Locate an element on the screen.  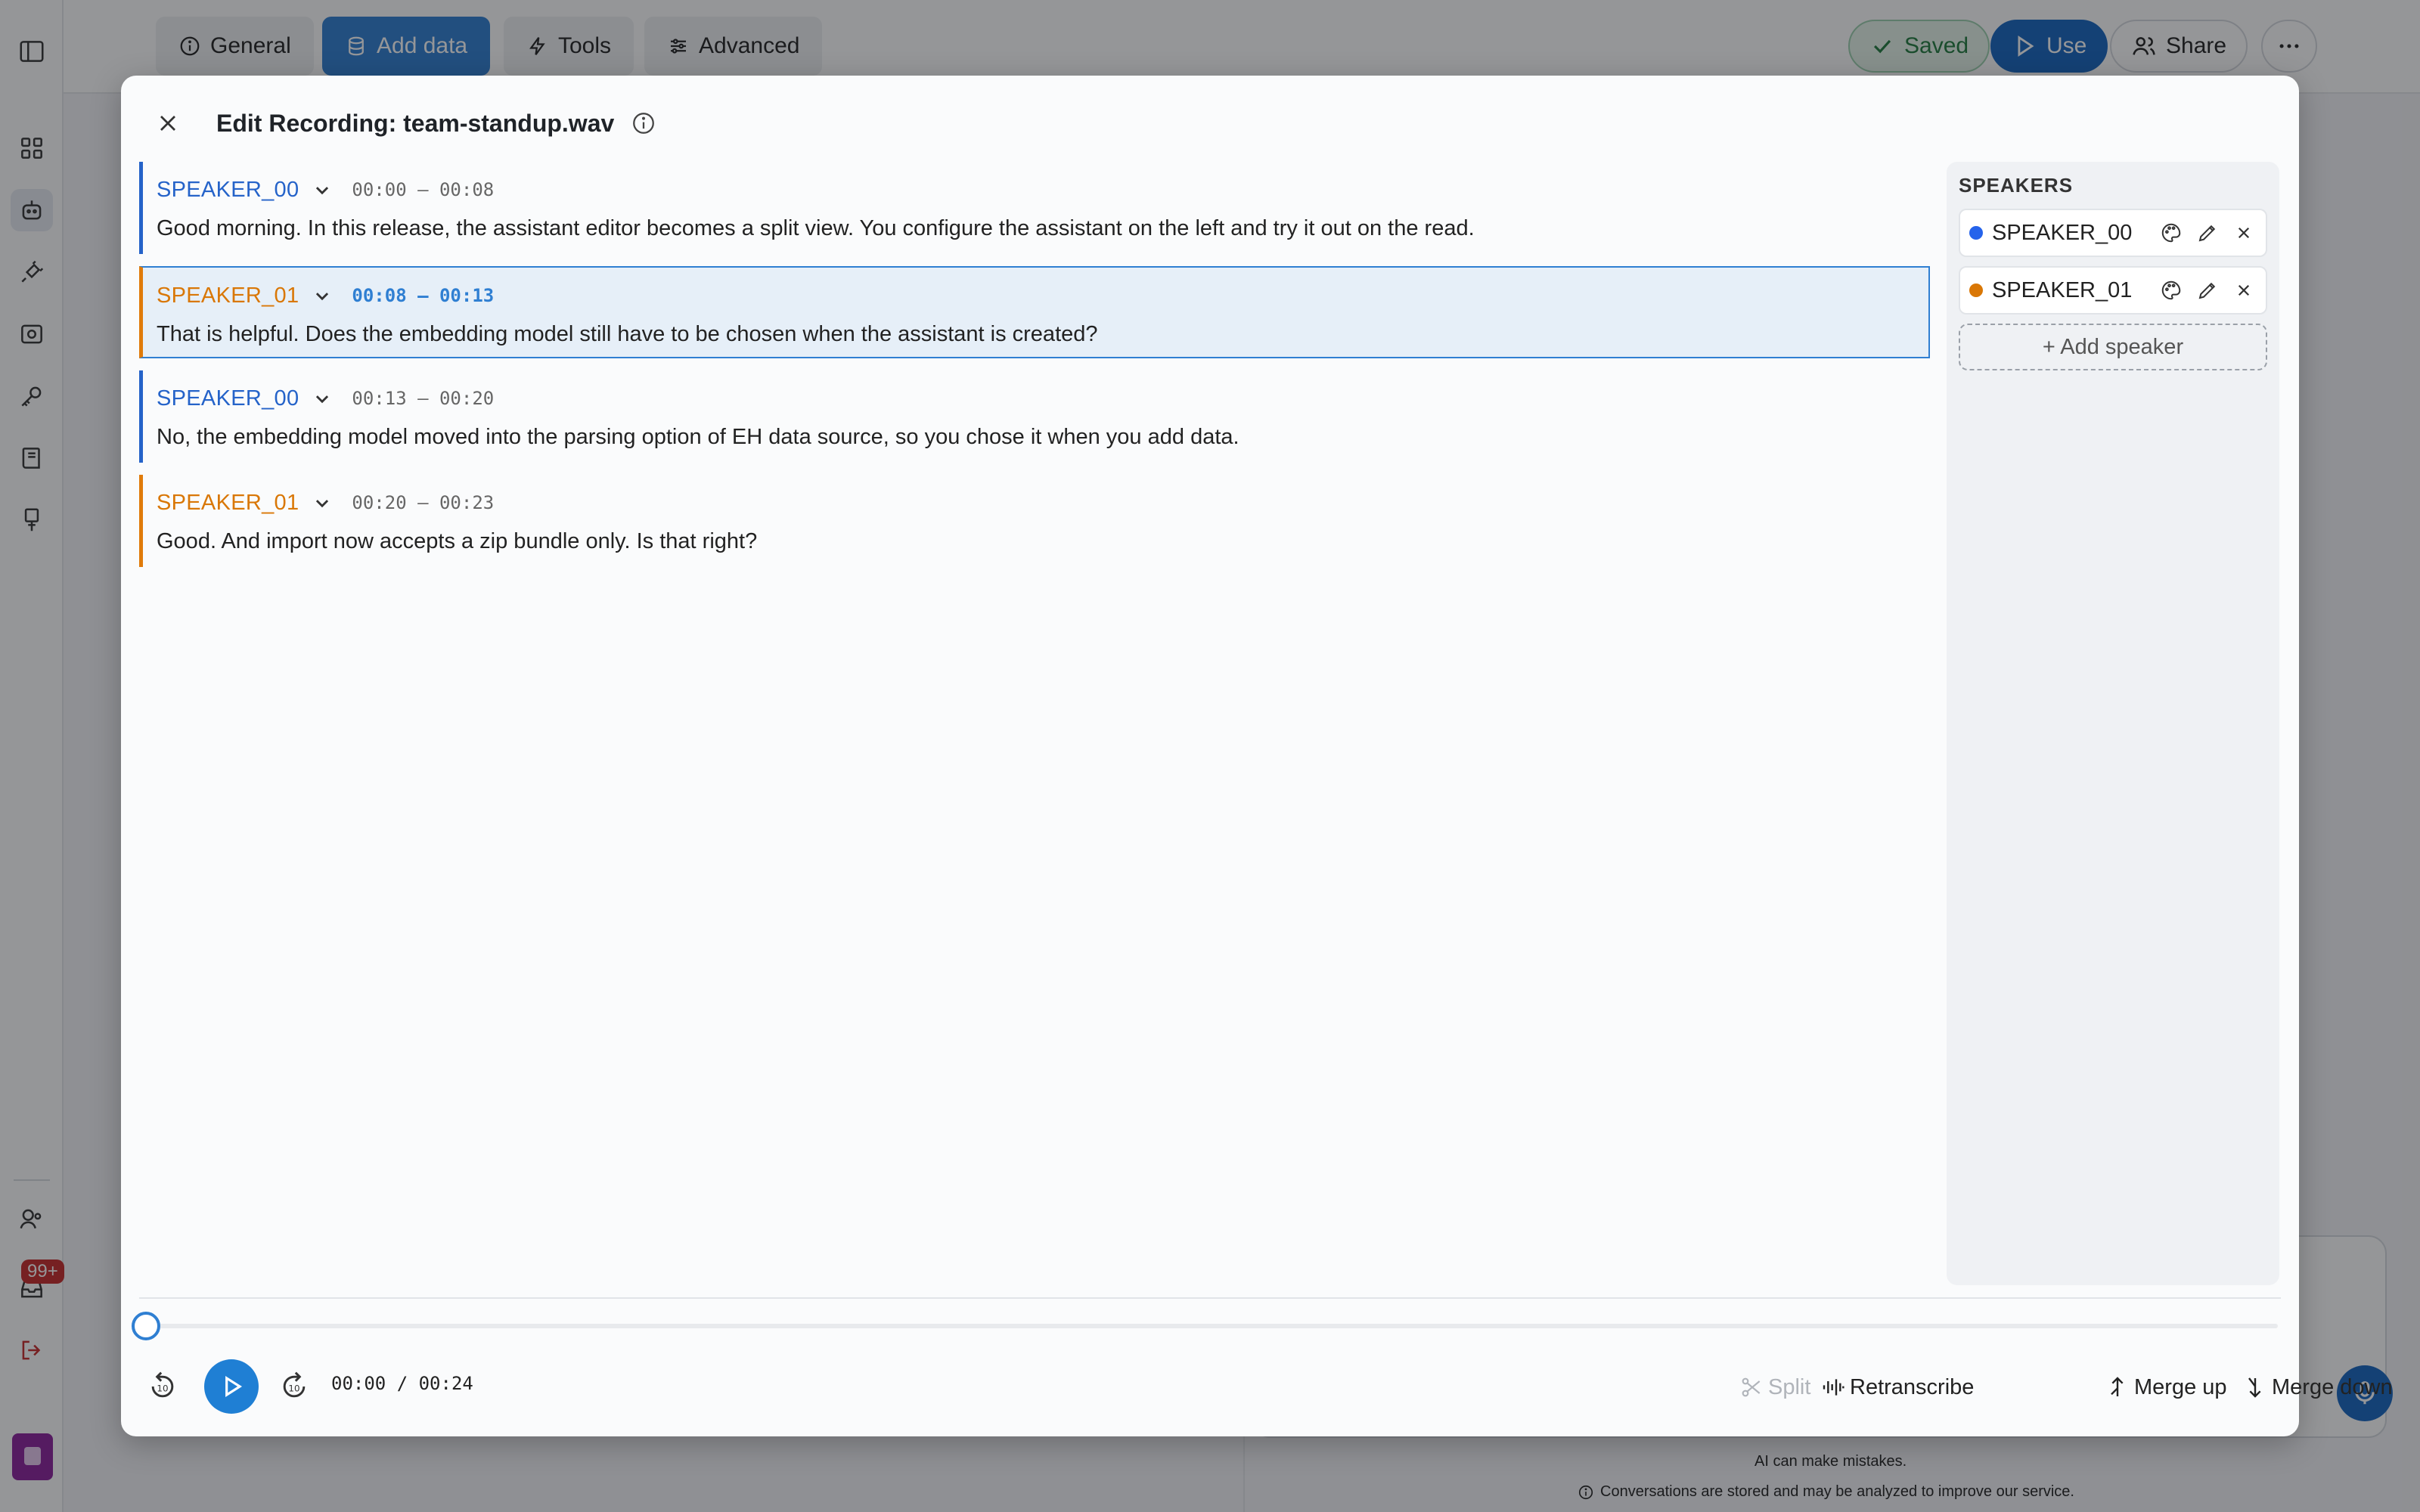
split-button: Split is located at coordinates (1774, 1388).